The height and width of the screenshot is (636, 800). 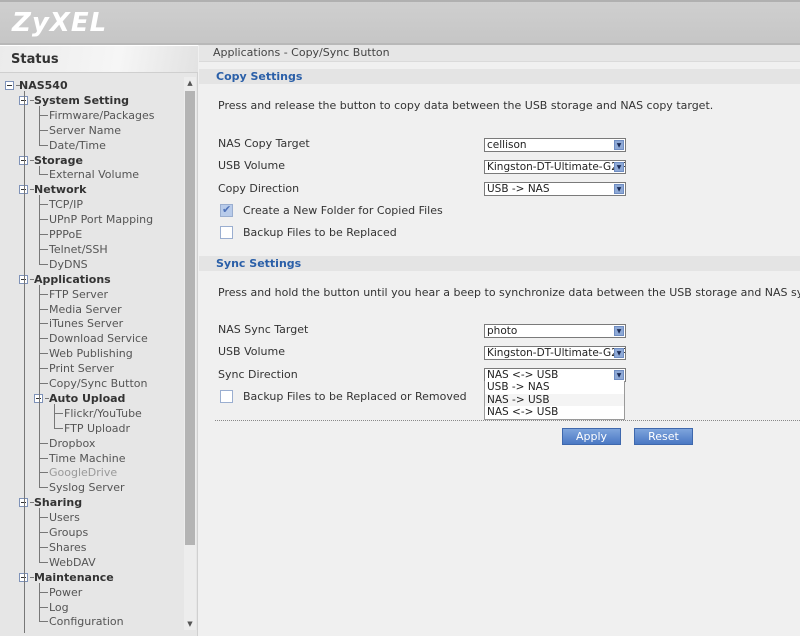 I want to click on sync-direction-select: NAS <-> USB ▼, so click(x=555, y=375).